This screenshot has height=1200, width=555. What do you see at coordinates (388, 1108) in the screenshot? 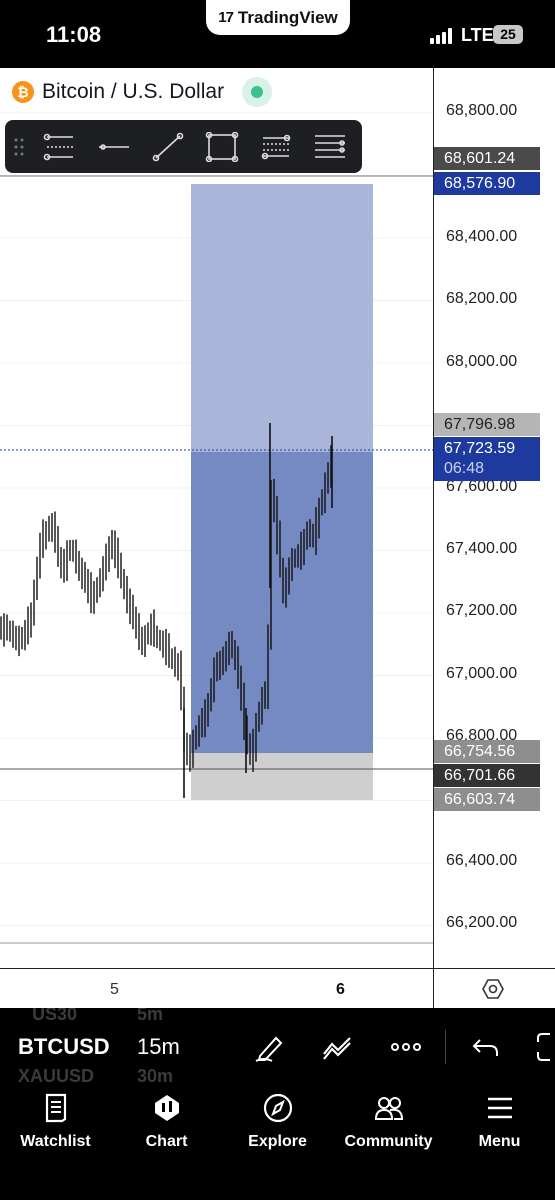
I see `community-icon` at bounding box center [388, 1108].